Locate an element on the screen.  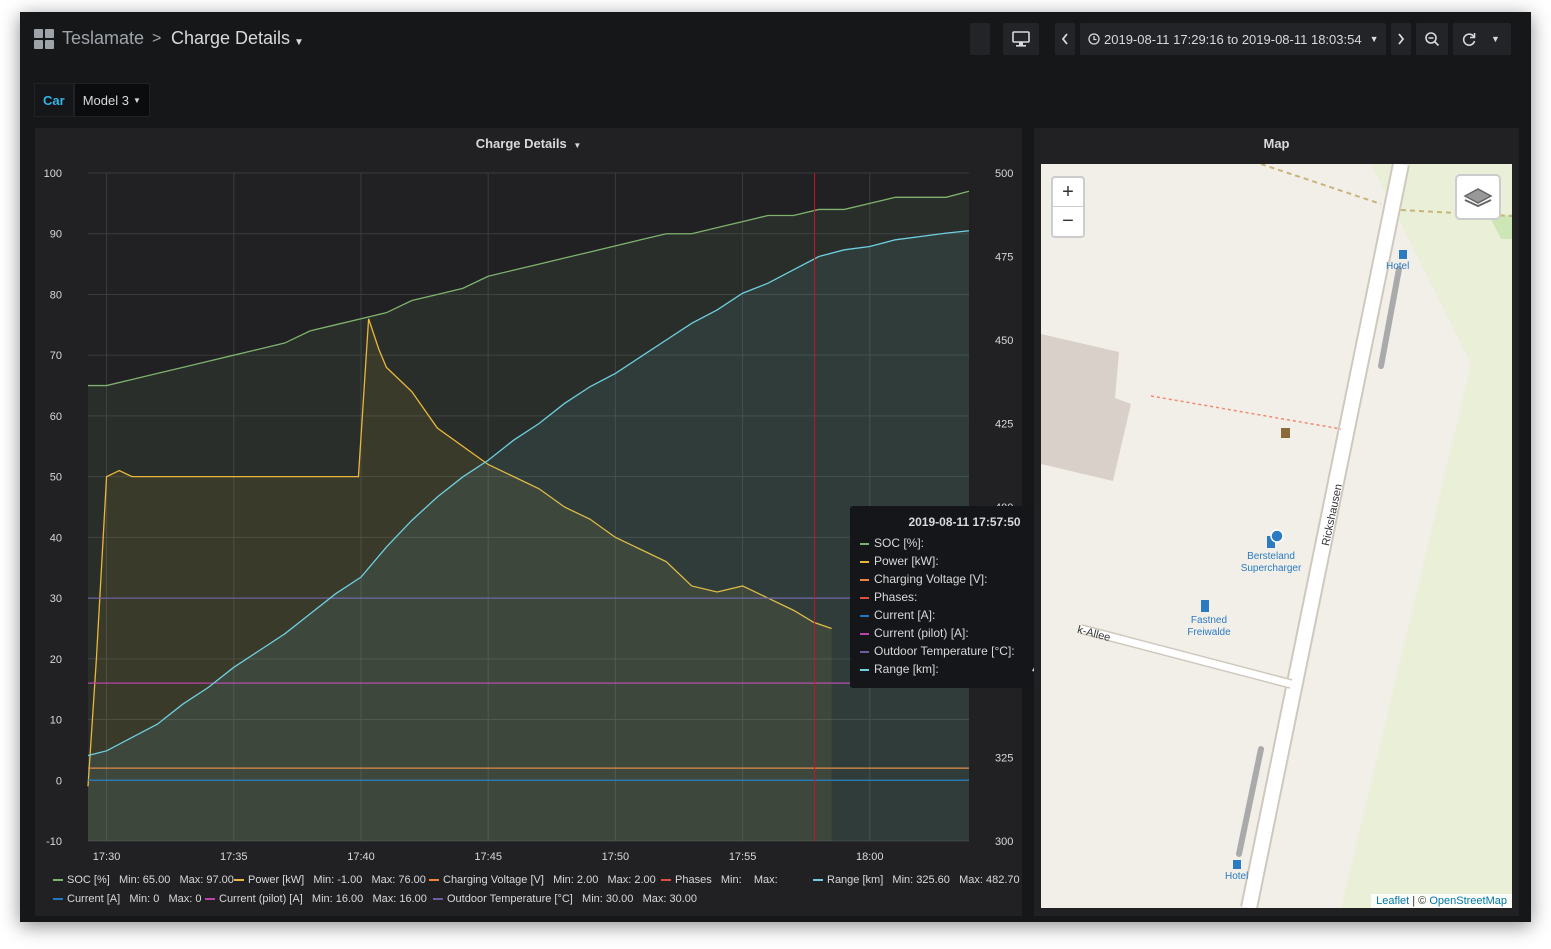
map-label-hotel-bottom: Hotel is located at coordinates (1237, 876).